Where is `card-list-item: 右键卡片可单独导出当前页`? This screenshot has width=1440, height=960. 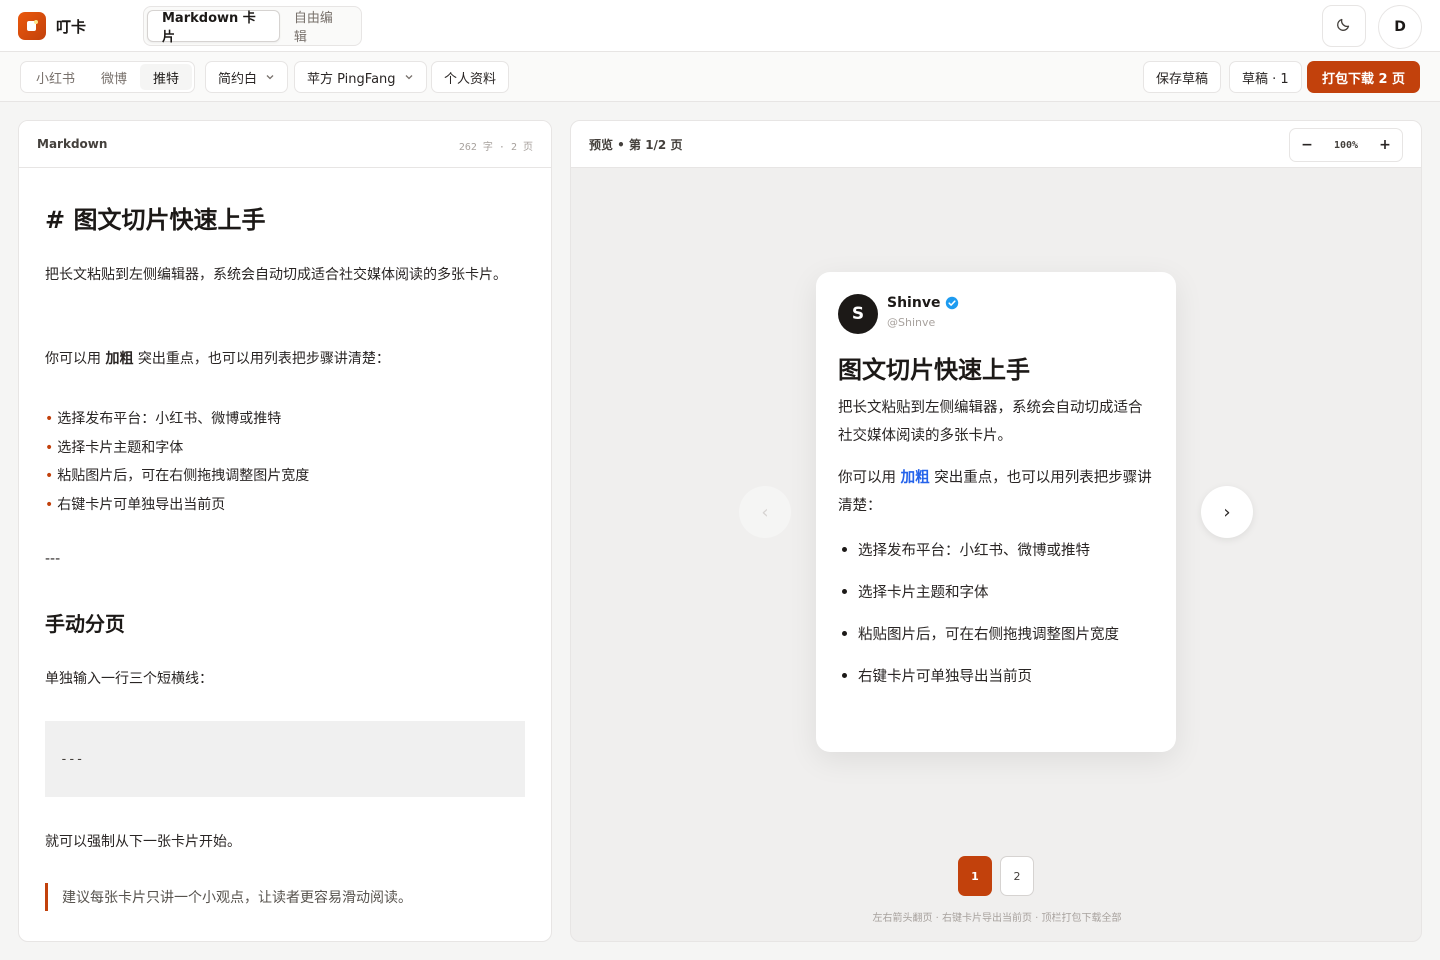
card-list-item: 右键卡片可单独导出当前页 is located at coordinates (935, 675).